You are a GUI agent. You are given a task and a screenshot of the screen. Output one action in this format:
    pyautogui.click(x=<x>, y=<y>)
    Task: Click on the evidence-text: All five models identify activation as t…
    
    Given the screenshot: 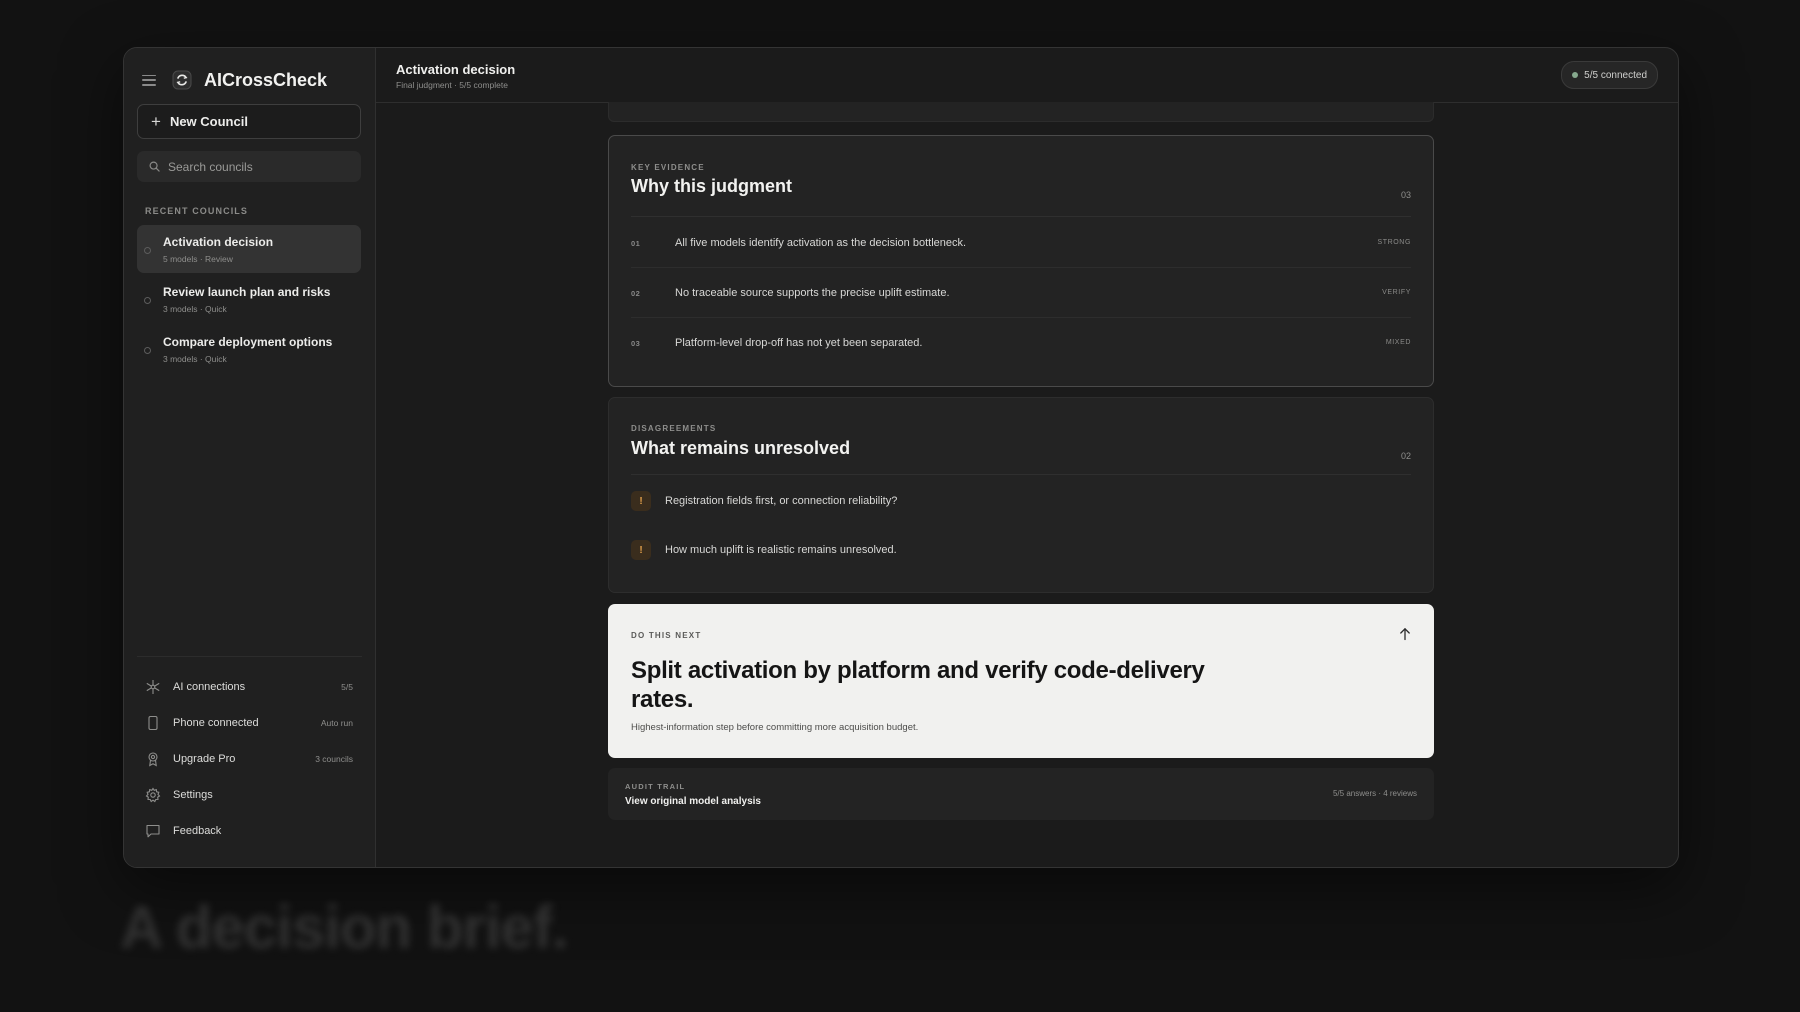 What is the action you would take?
    pyautogui.click(x=821, y=243)
    